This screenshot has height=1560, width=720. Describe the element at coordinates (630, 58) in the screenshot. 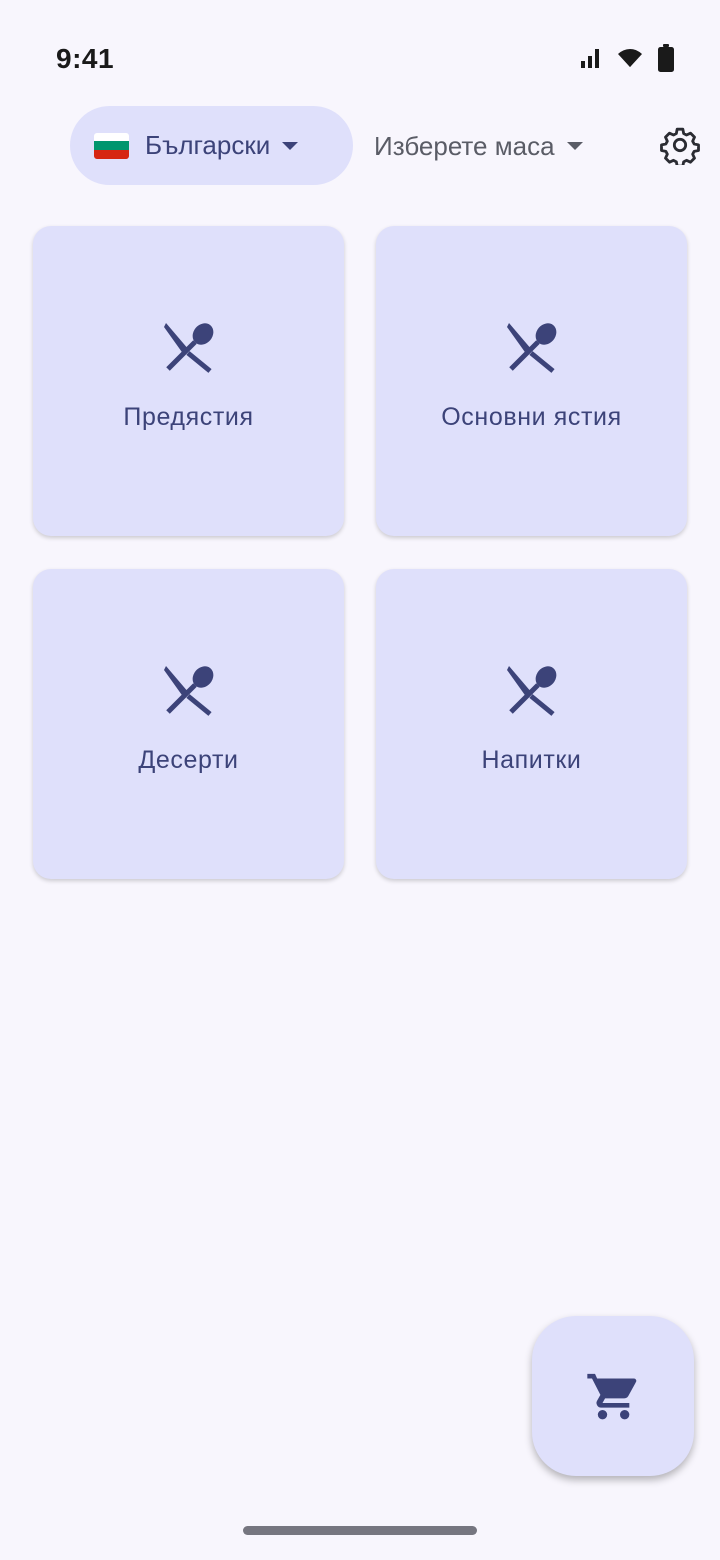

I see `wifi-icon` at that location.